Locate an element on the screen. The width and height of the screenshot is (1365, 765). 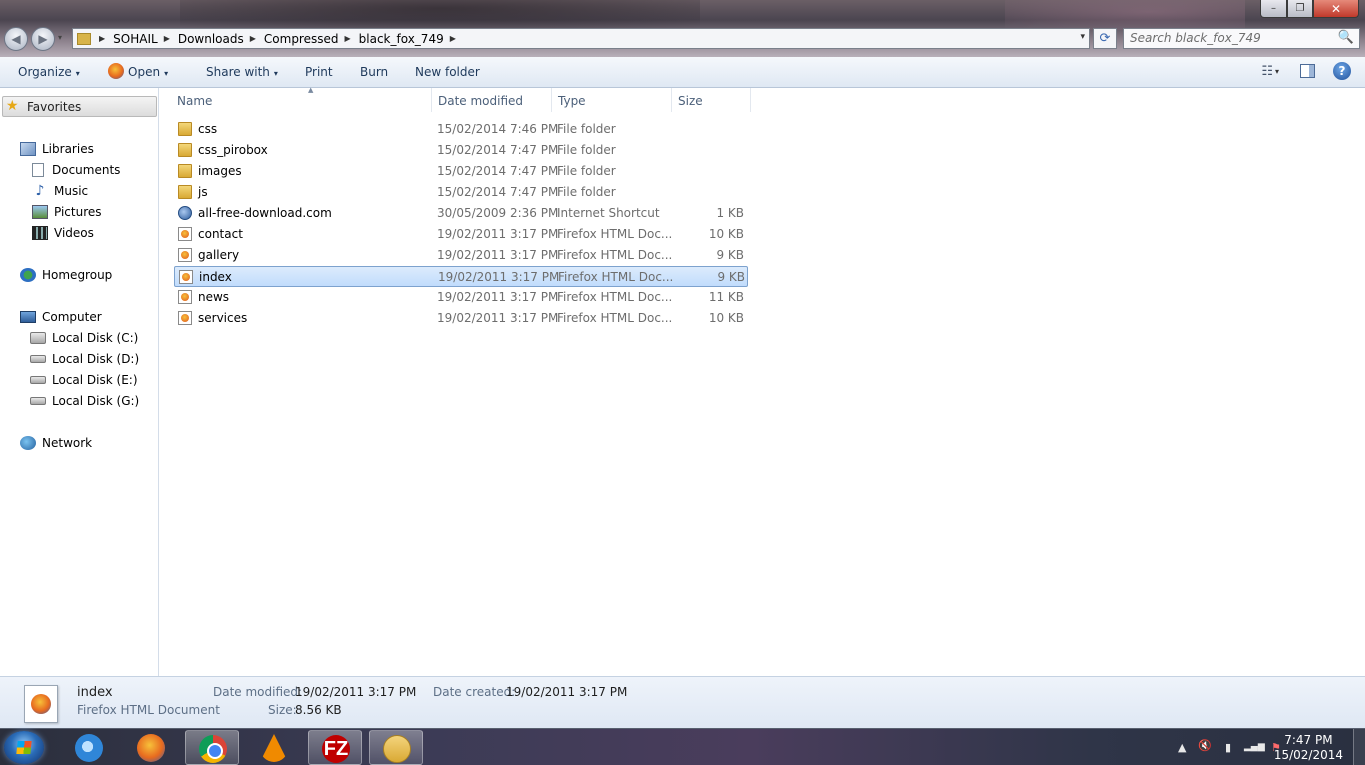
open-button: Open ▾ is located at coordinates (138, 71).